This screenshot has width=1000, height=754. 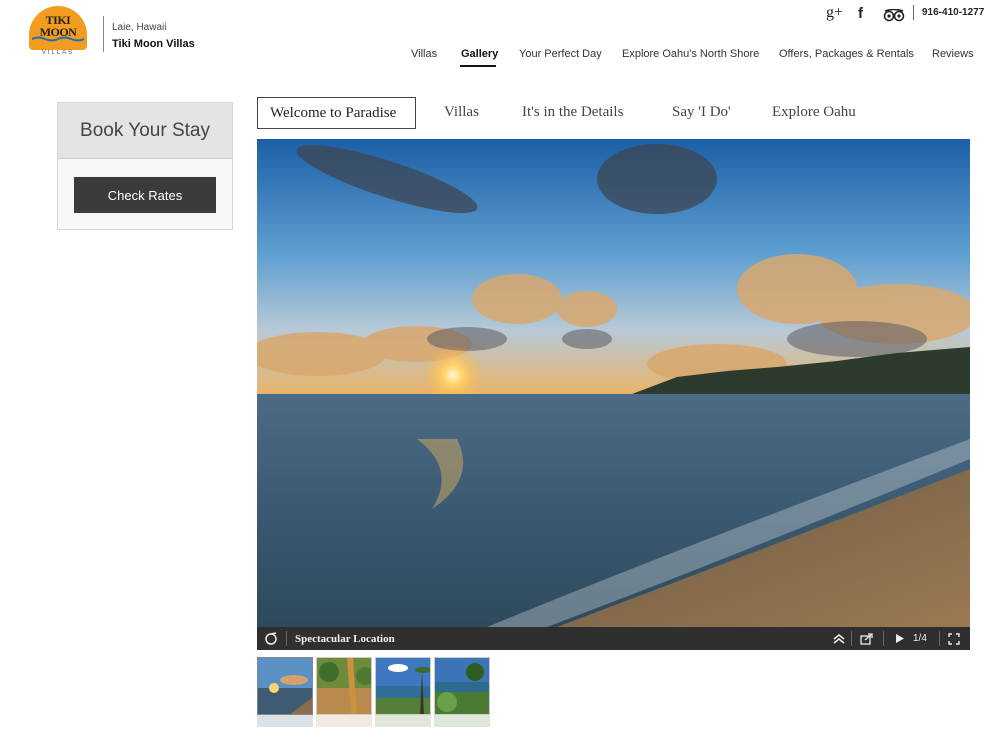 I want to click on fullscreen-icon, so click(x=954, y=638).